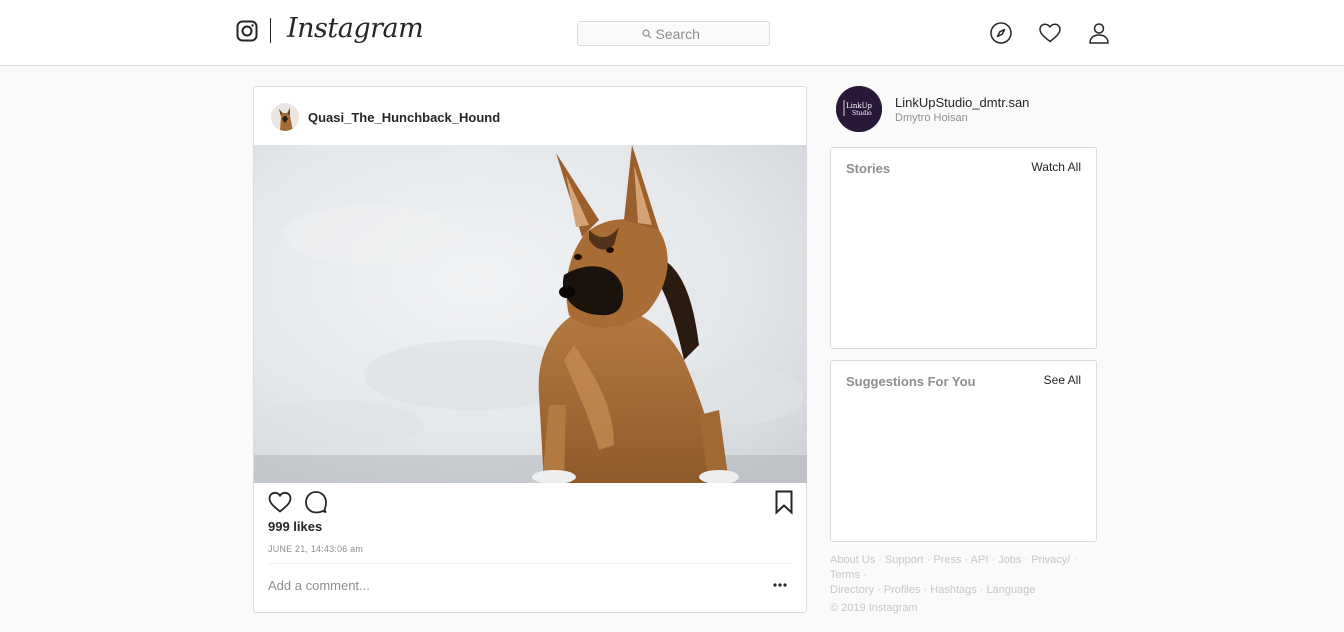 This screenshot has height=632, width=1344. Describe the element at coordinates (868, 168) in the screenshot. I see `stories-title: Stories` at that location.